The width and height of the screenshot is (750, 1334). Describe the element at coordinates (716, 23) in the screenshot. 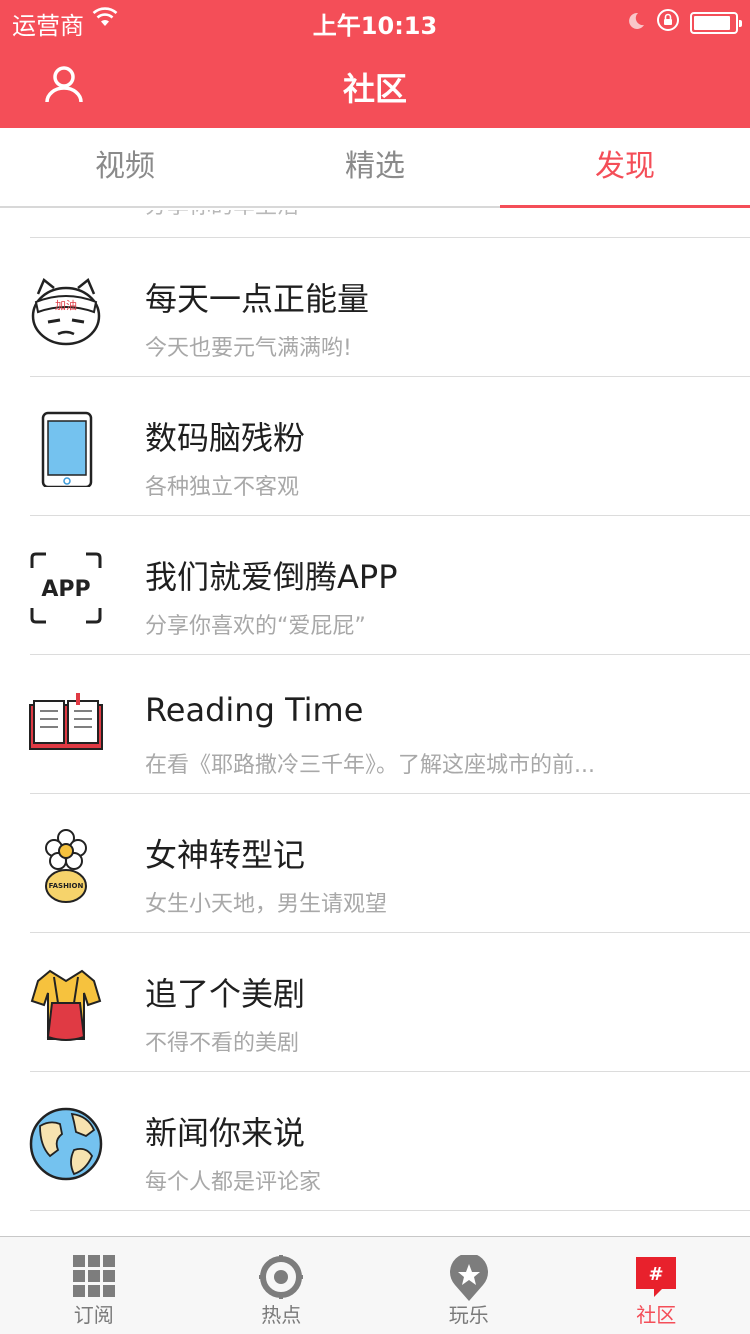

I see `battery-icon` at that location.